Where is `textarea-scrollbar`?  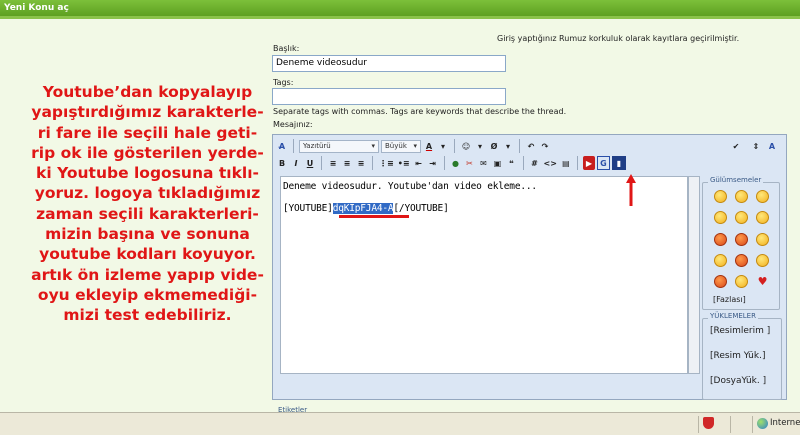 textarea-scrollbar is located at coordinates (694, 275).